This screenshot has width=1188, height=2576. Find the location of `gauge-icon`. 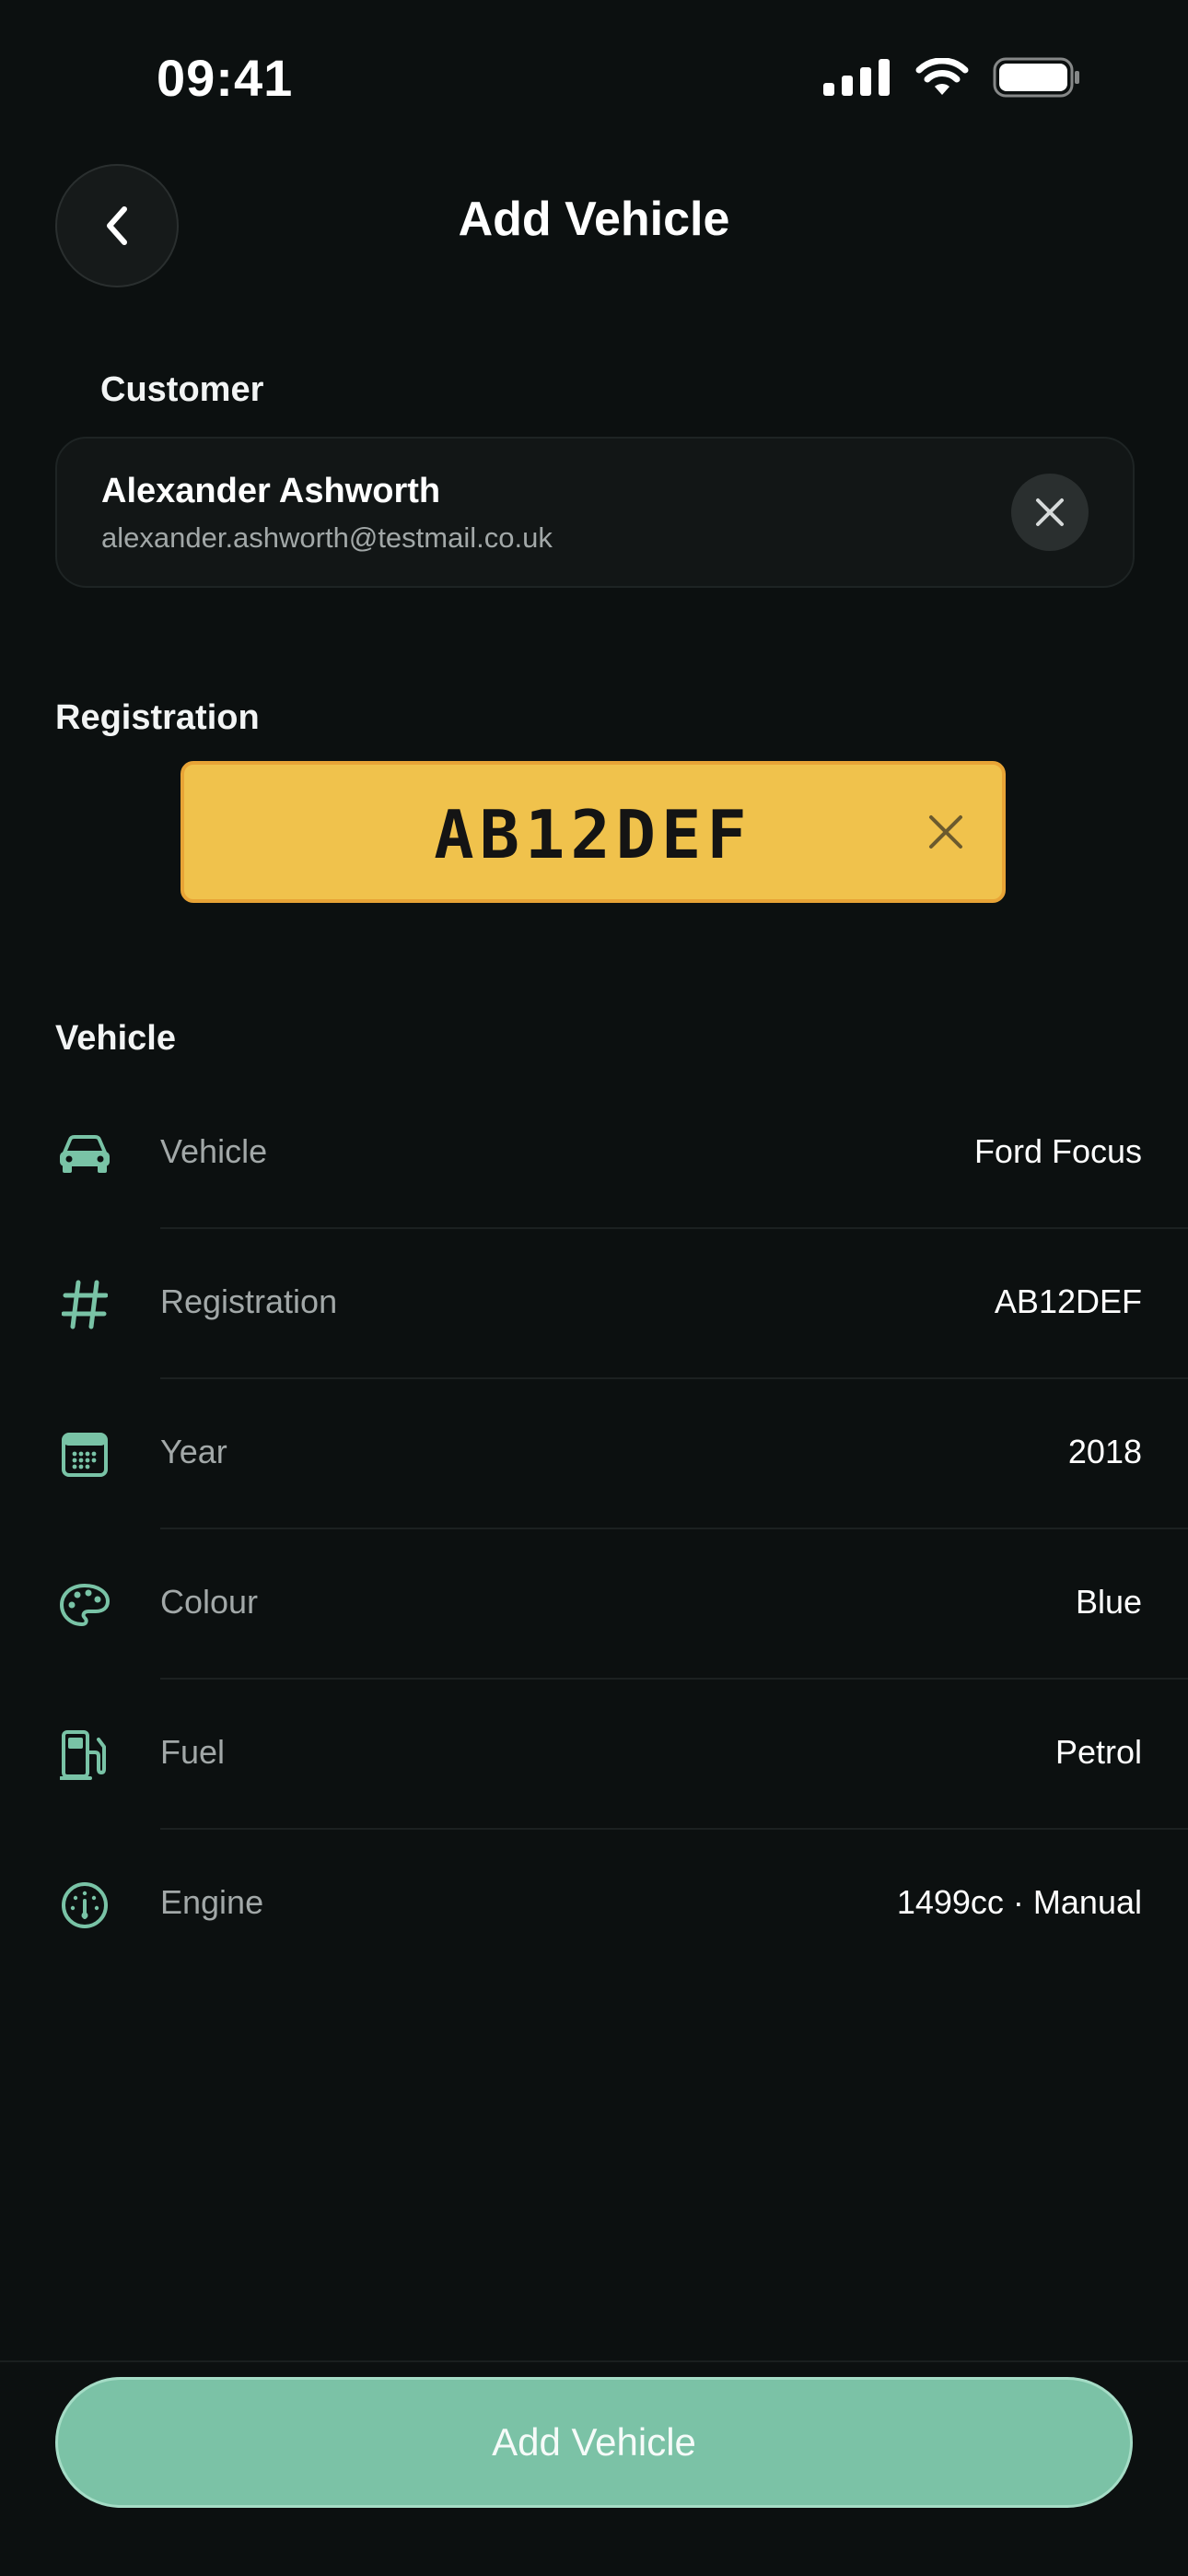

gauge-icon is located at coordinates (84, 1905).